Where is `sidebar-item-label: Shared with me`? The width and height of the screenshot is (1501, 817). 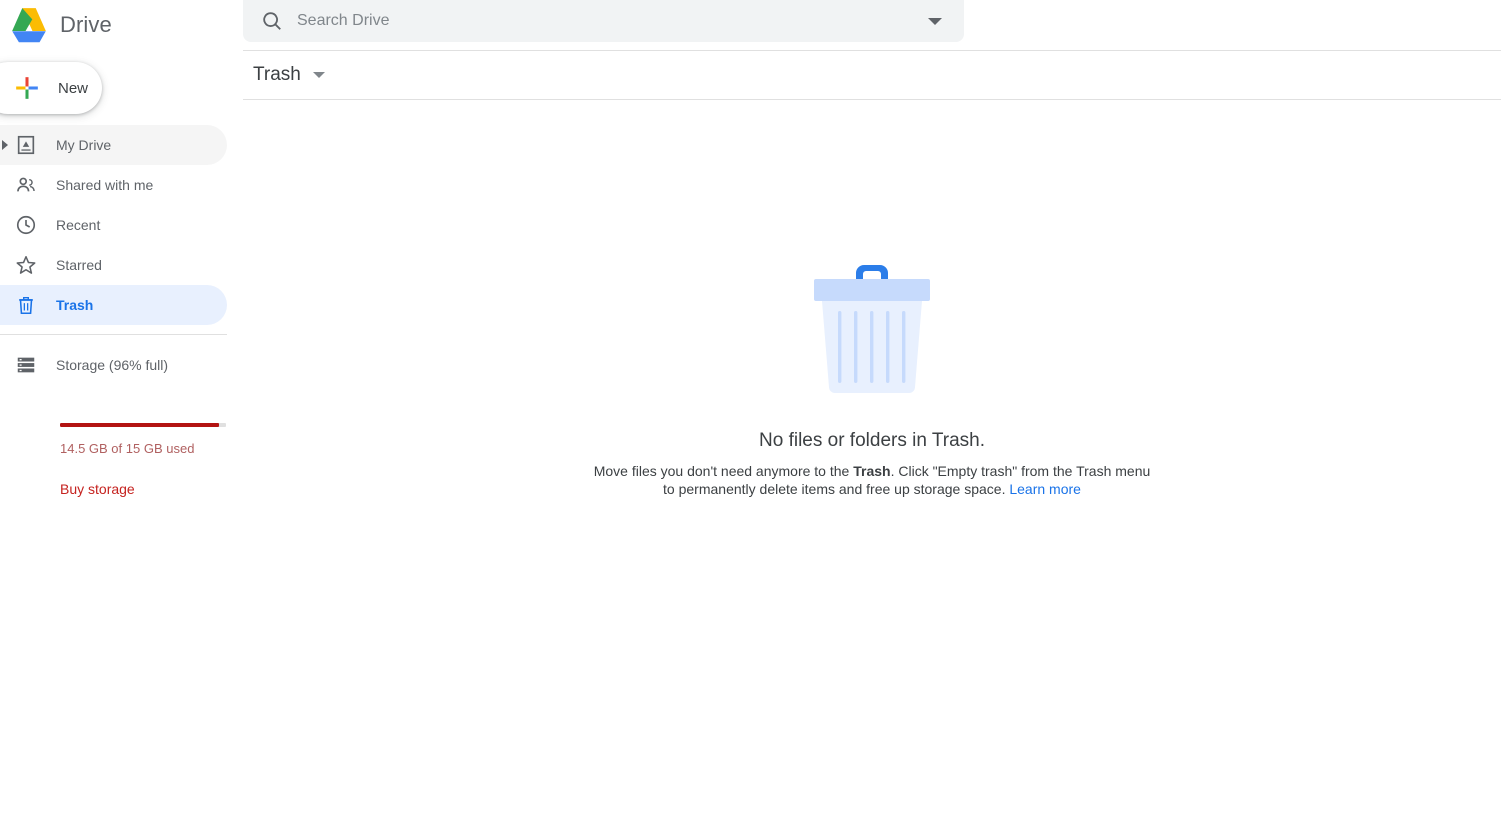
sidebar-item-label: Shared with me is located at coordinates (105, 185).